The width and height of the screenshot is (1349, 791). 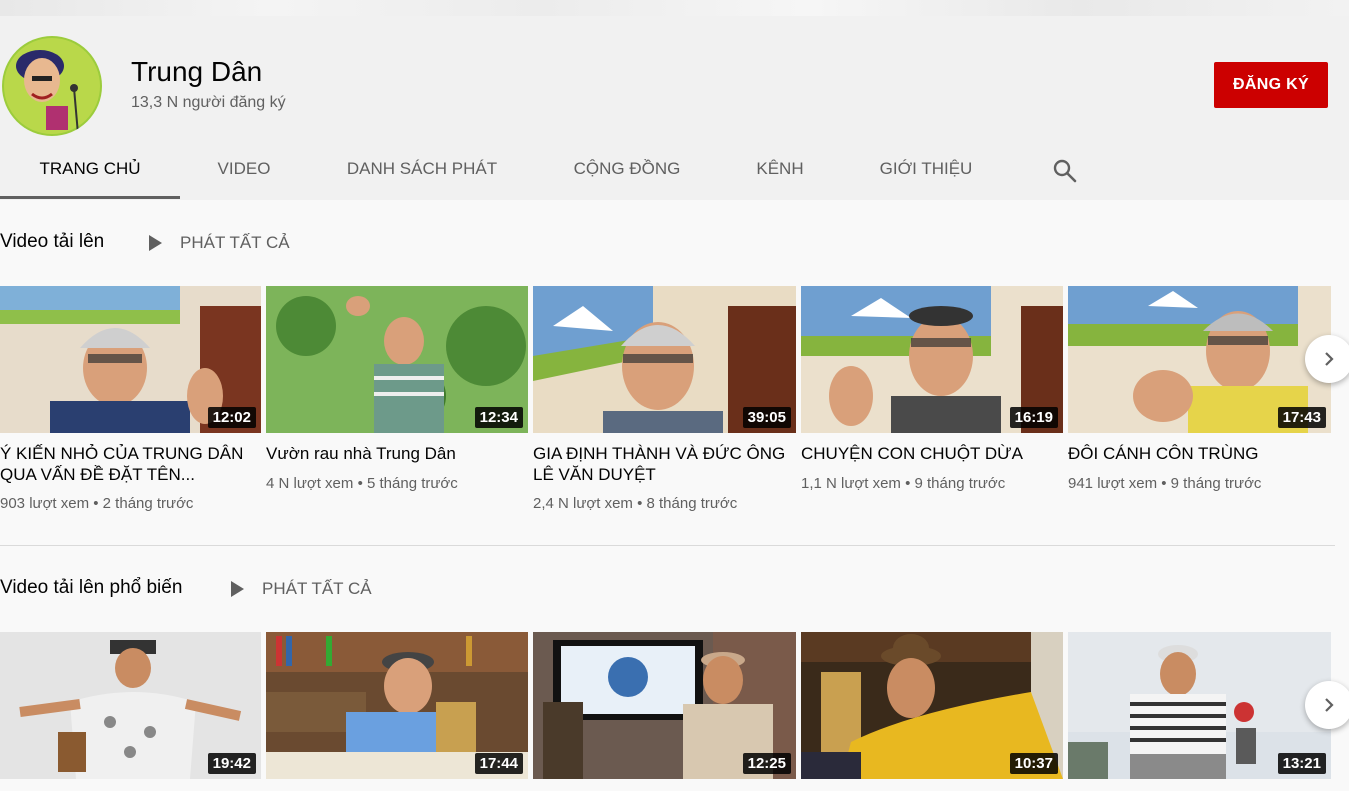 What do you see at coordinates (412, 483) in the screenshot?
I see `upload-age: 5 tháng trước` at bounding box center [412, 483].